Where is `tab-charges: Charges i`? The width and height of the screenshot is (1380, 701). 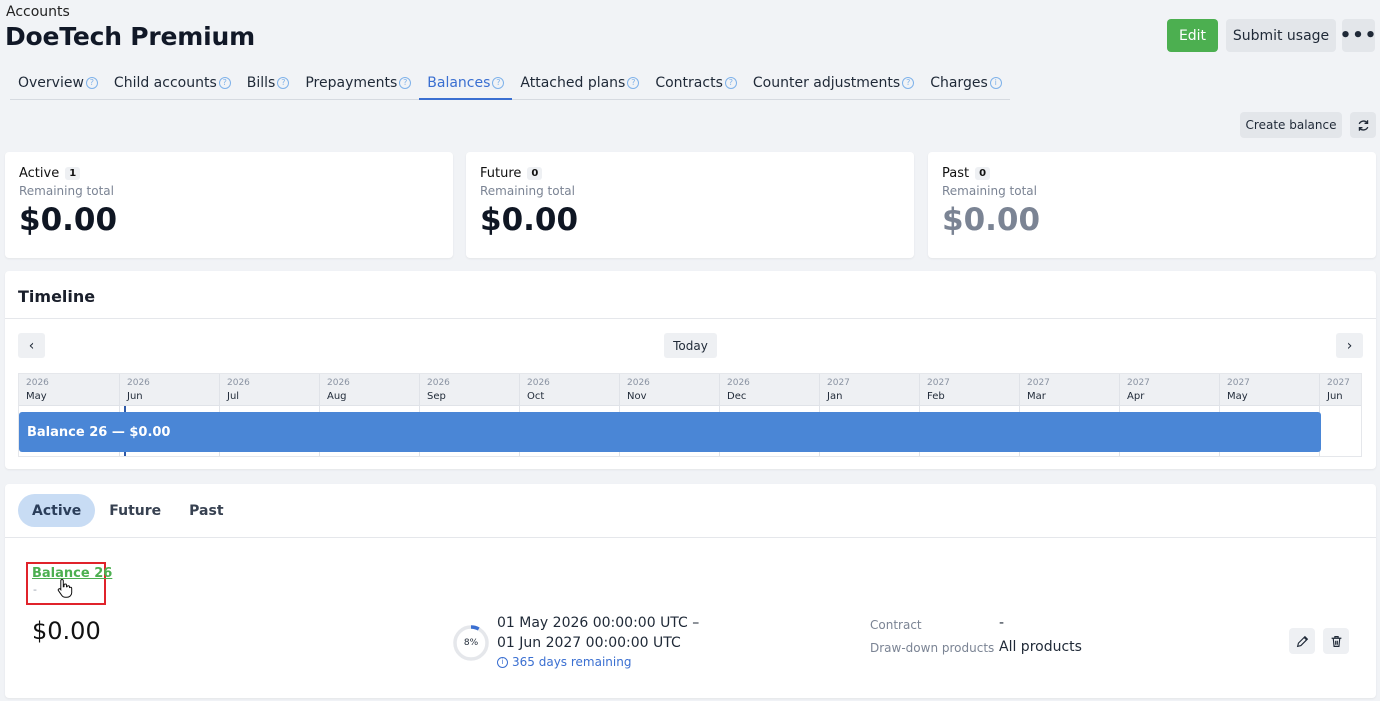 tab-charges: Charges i is located at coordinates (966, 82).